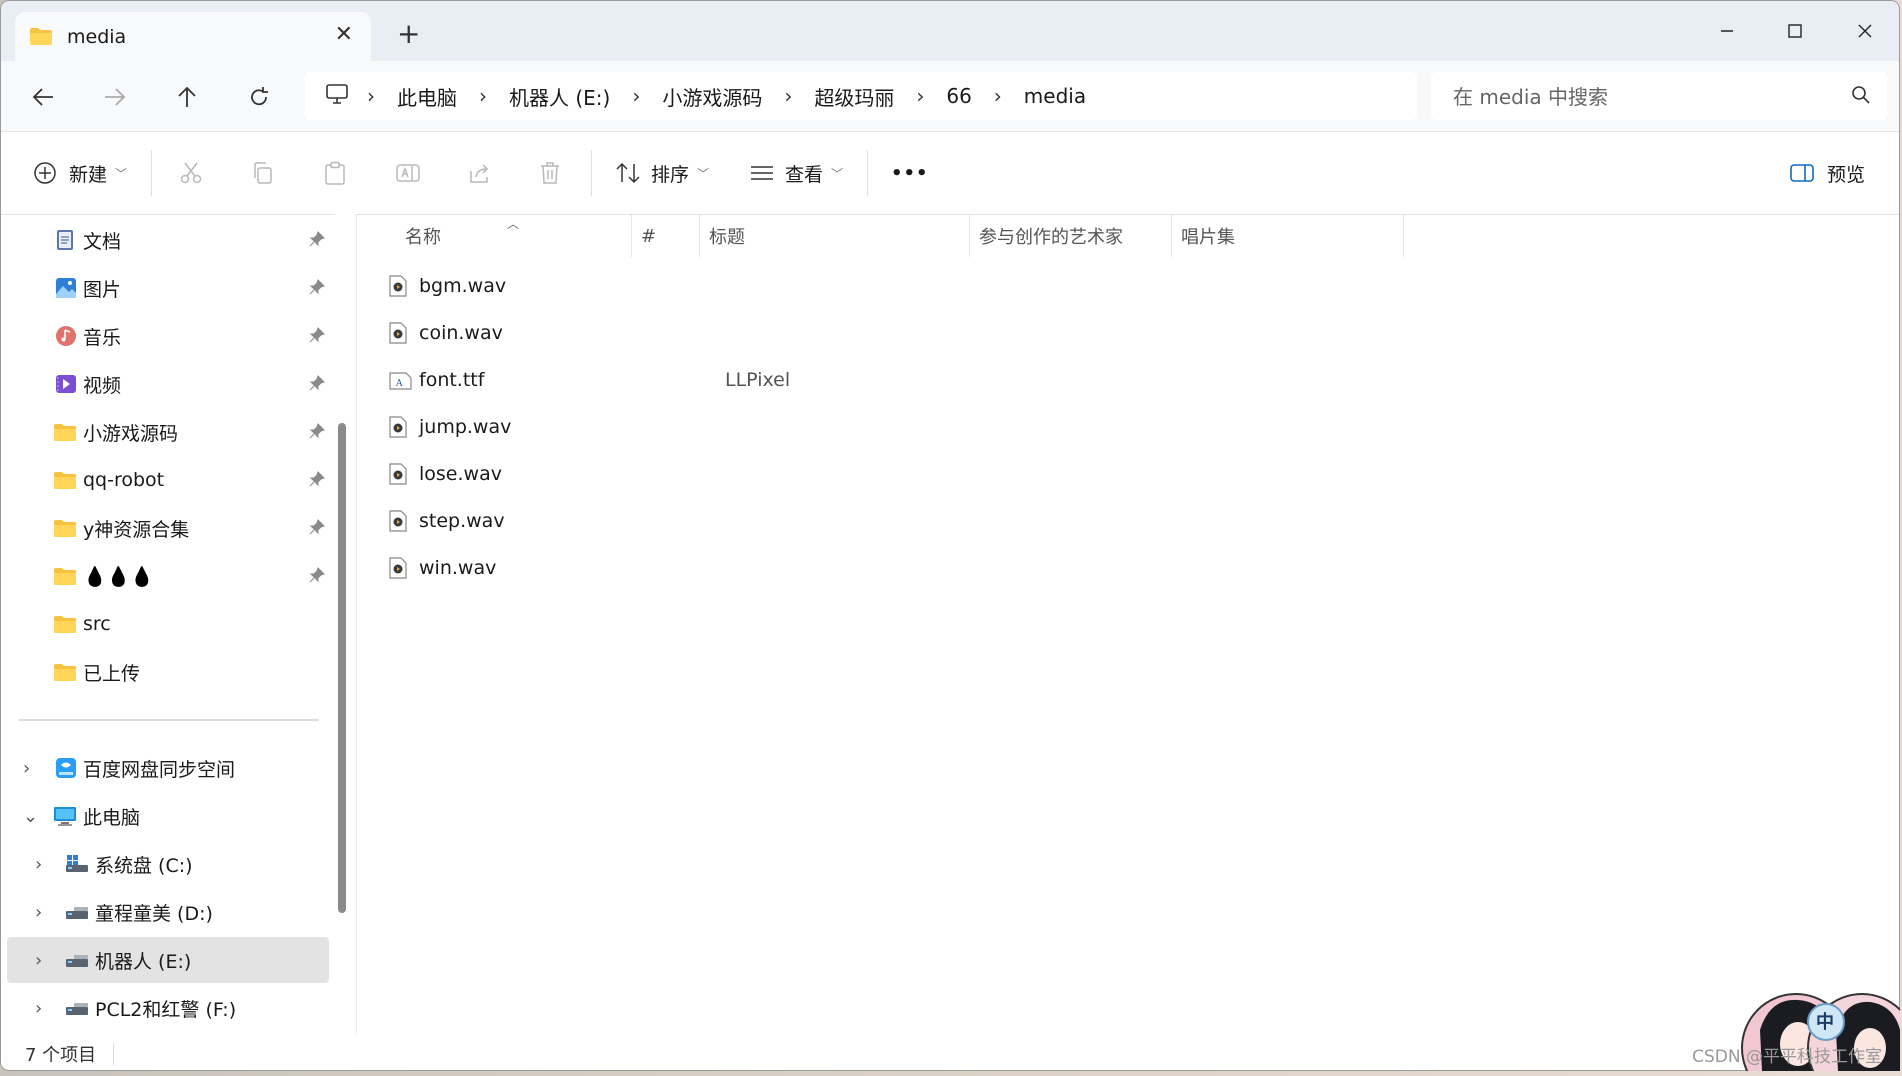 The width and height of the screenshot is (1902, 1076). Describe the element at coordinates (559, 96) in the screenshot. I see `breadcrumb-drive-e: 机器人 (E:)` at that location.